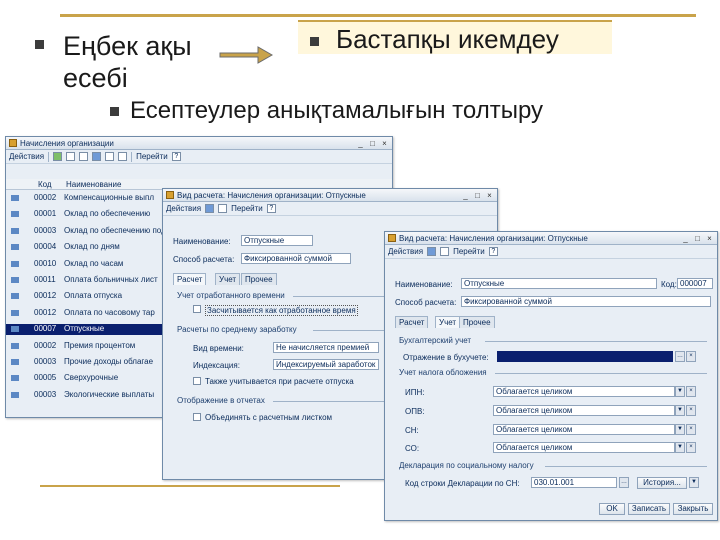 The image size is (720, 540). Describe the element at coordinates (584, 429) in the screenshot. I see `sn-select: Облагается целиком` at that location.